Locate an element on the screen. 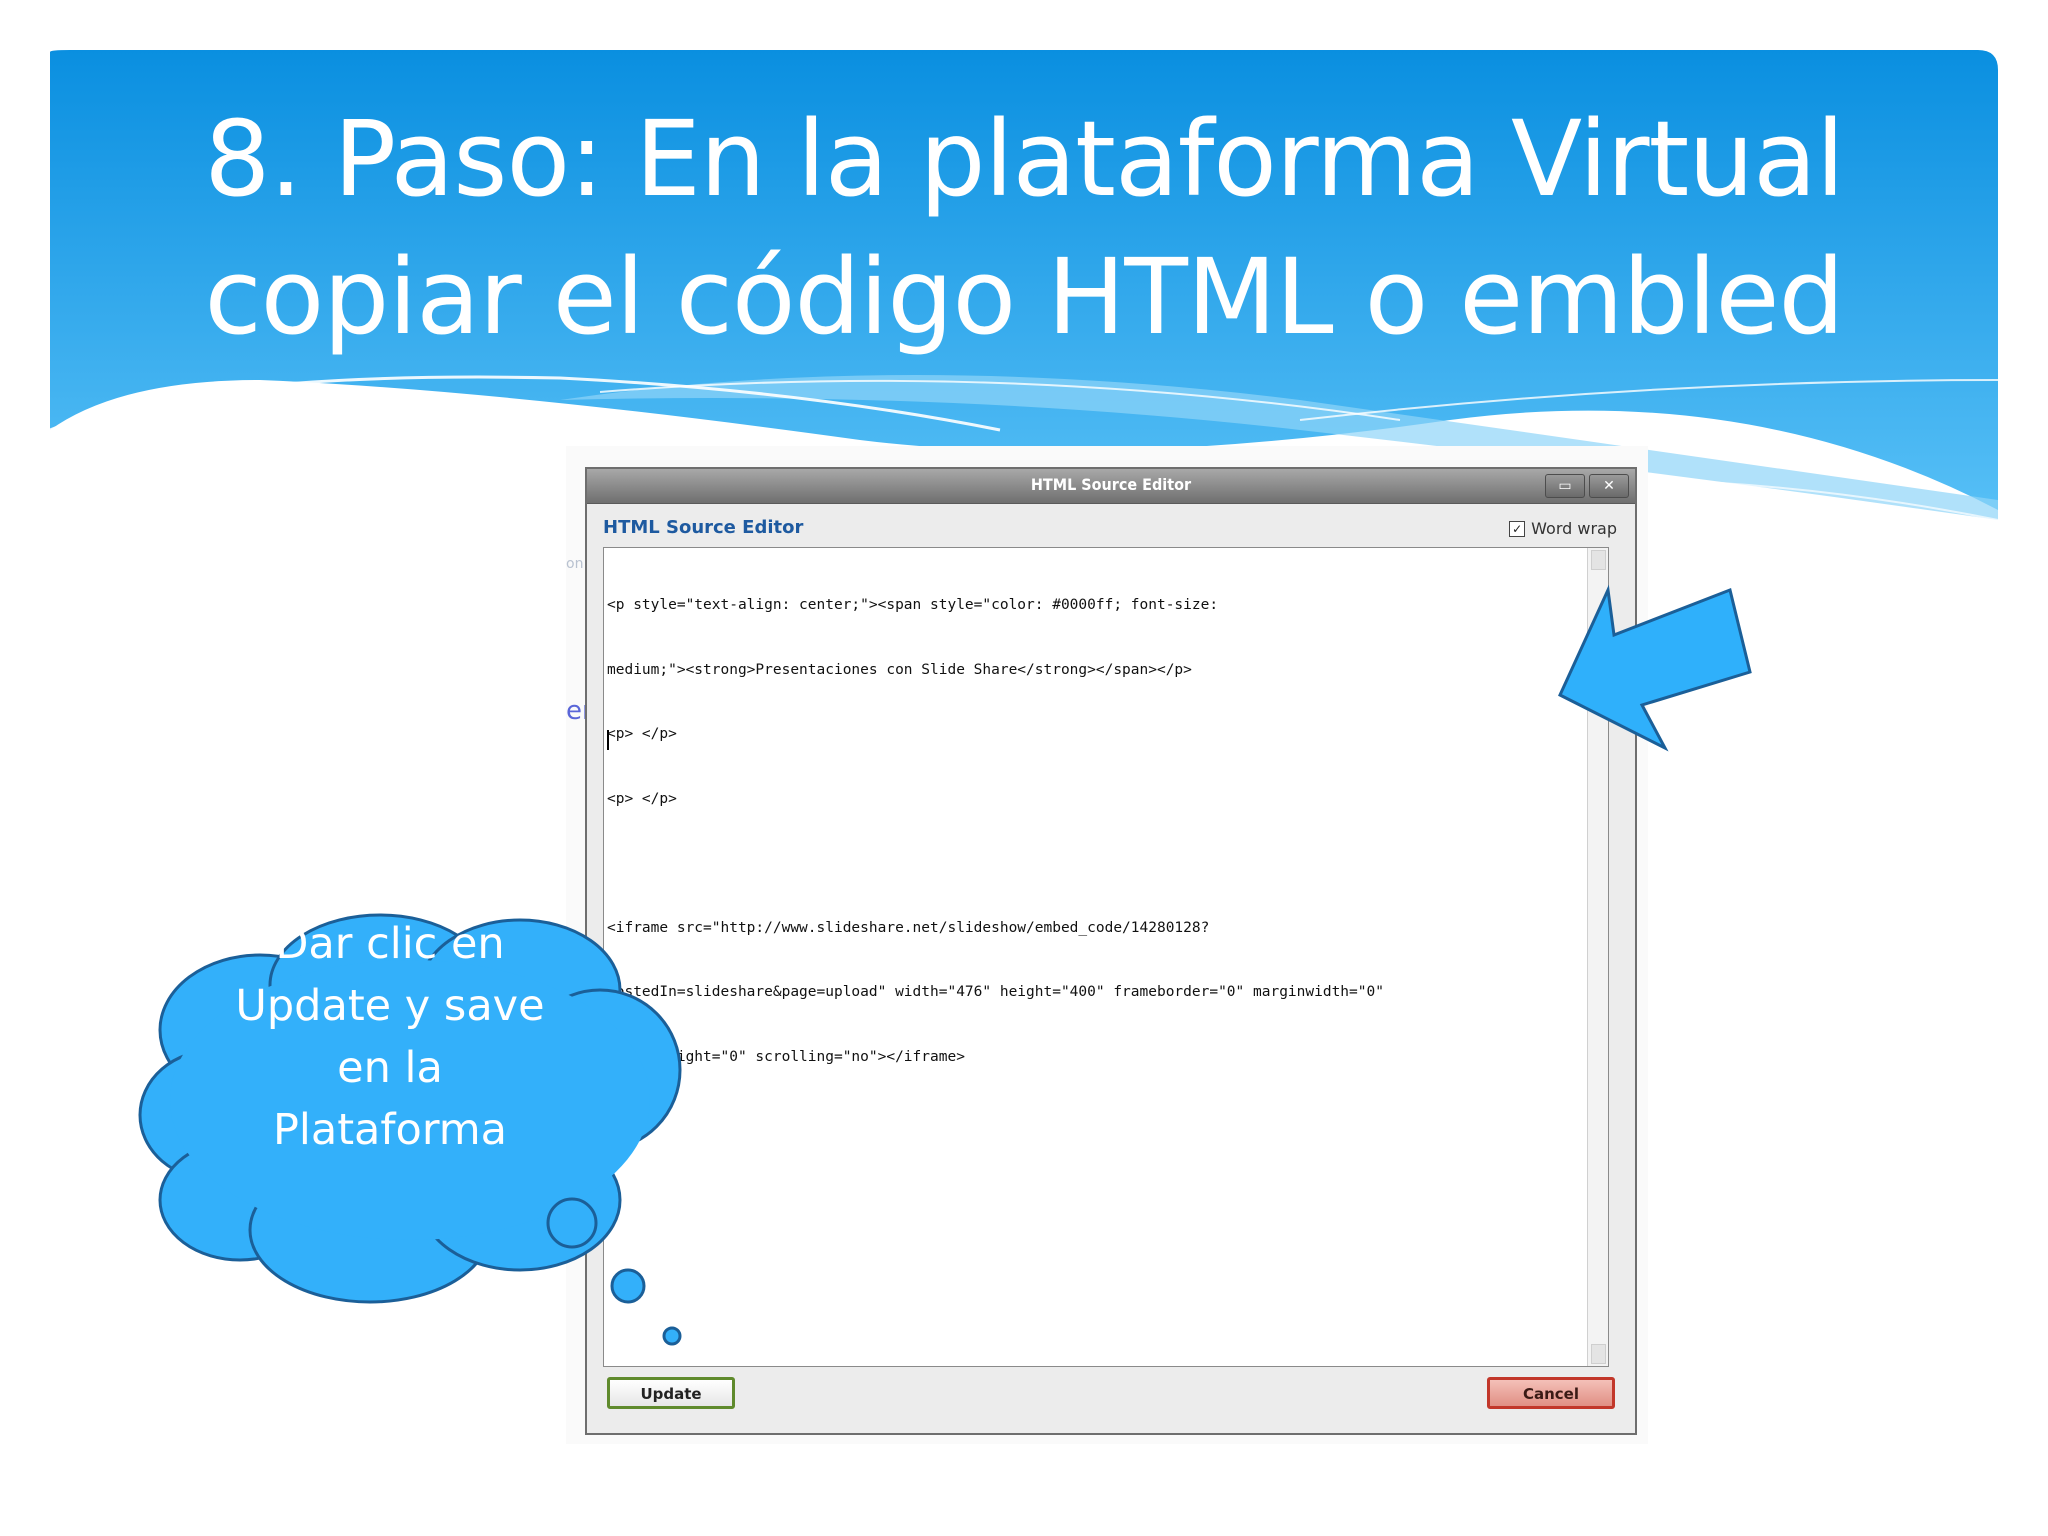 This screenshot has width=2048, height=1536. title-line-2: copiar el código HTML o embled is located at coordinates (1024, 297).